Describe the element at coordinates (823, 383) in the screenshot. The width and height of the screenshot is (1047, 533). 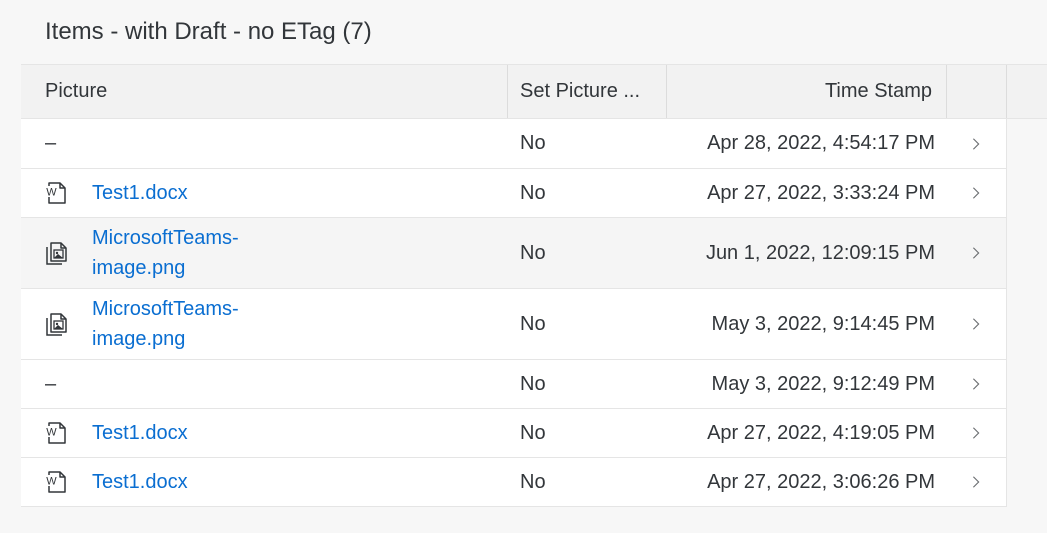
I see `cell-time-stamp: May 3, 2022, 9:12:49 PM` at that location.